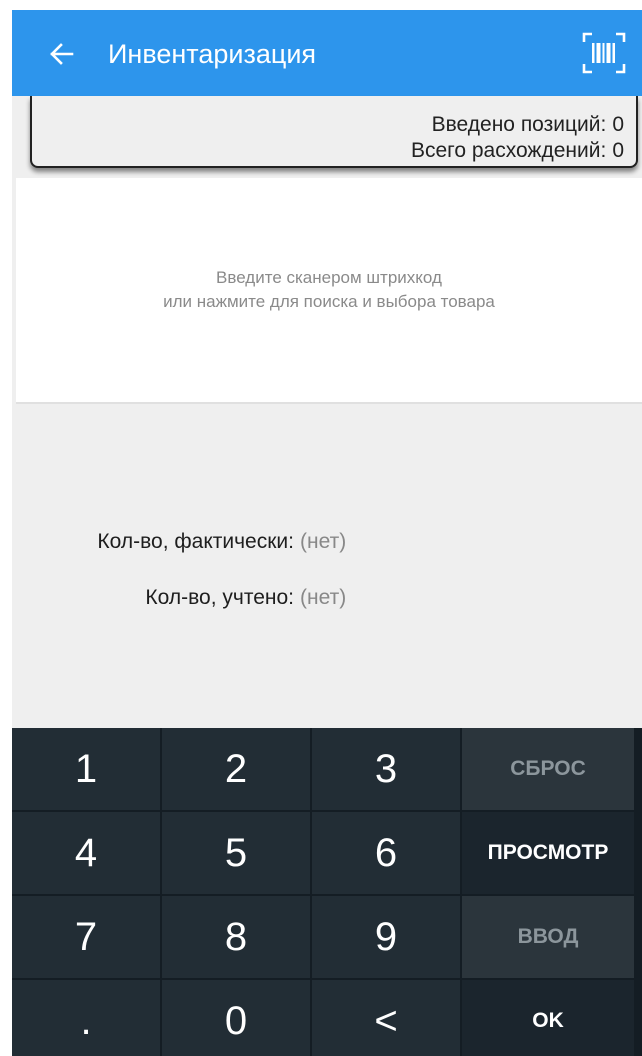 This screenshot has height=1056, width=642. Describe the element at coordinates (236, 1018) in the screenshot. I see `key-0: 0` at that location.